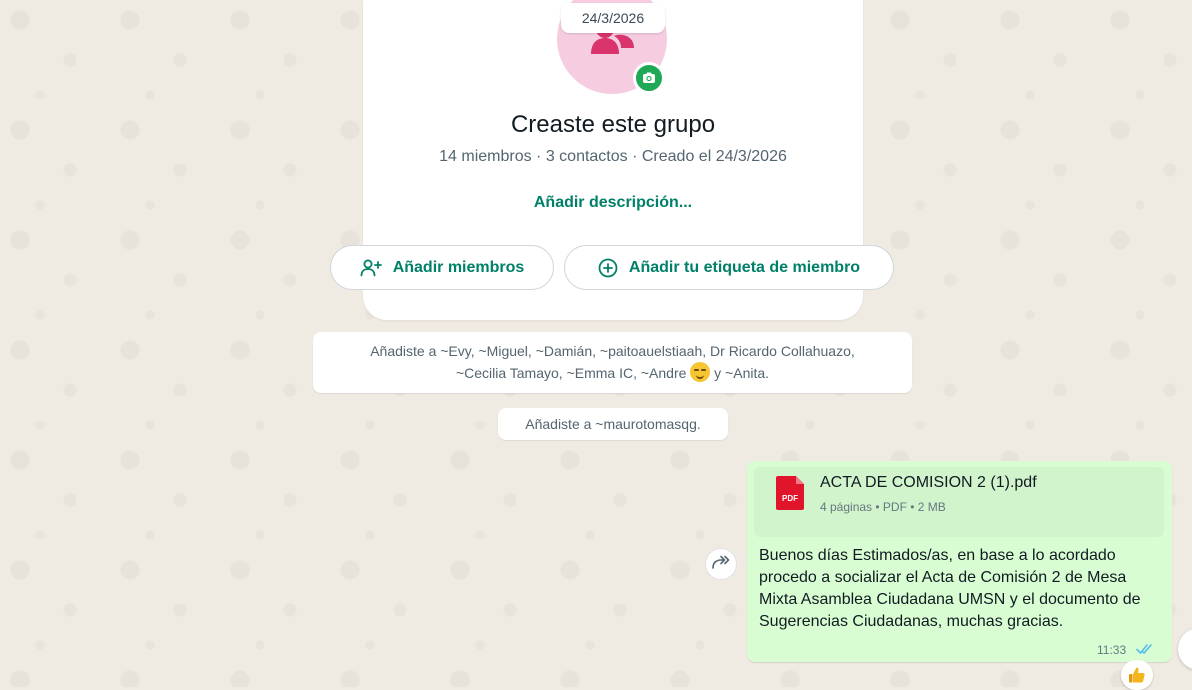 The width and height of the screenshot is (1192, 690). What do you see at coordinates (613, 18) in the screenshot?
I see `date-chip: 24/3/2026` at bounding box center [613, 18].